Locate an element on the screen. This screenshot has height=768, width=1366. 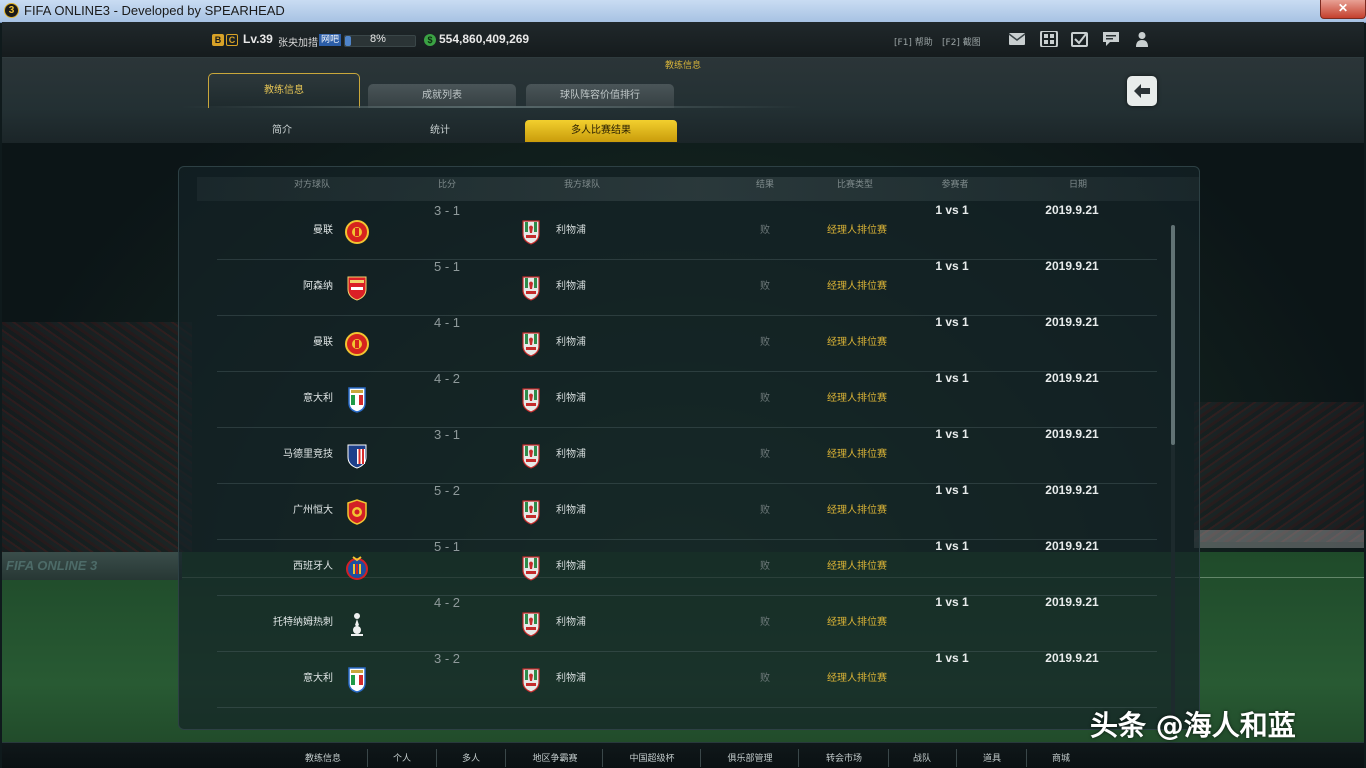
bottom-nav-single: 个人 is located at coordinates (402, 757).